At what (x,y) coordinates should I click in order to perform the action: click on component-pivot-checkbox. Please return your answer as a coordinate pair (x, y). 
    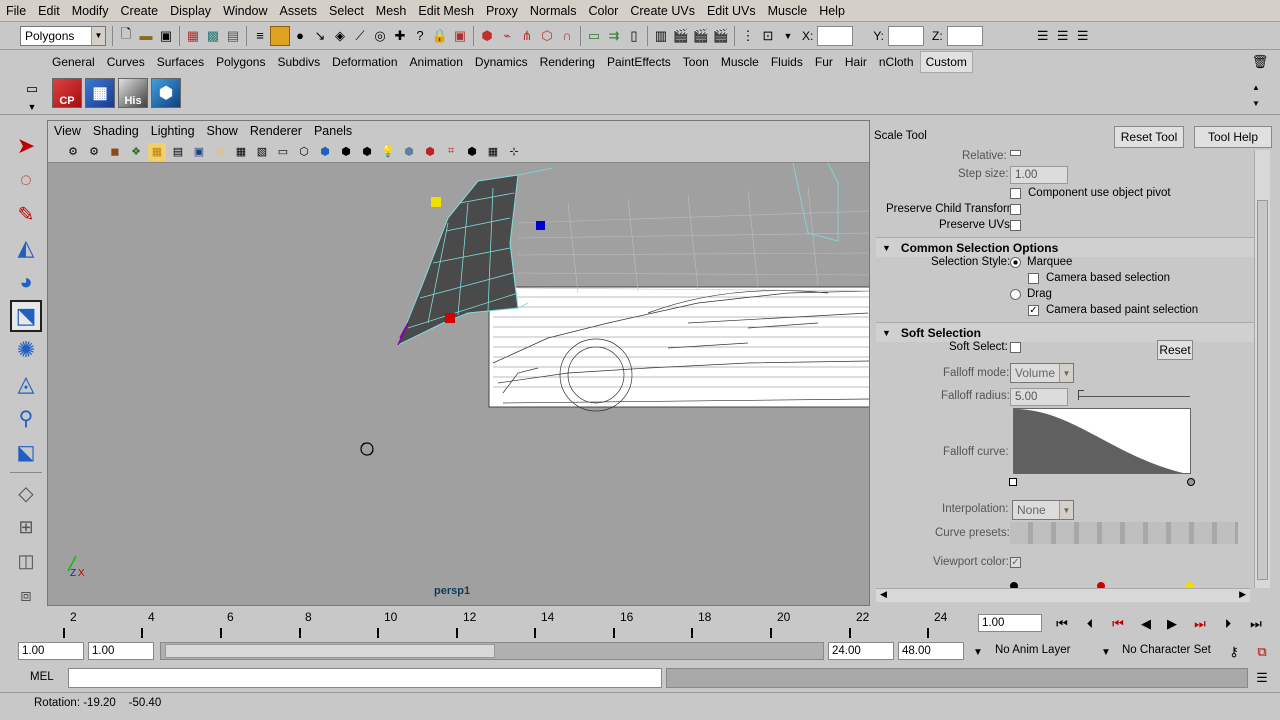
    Looking at the image, I should click on (1015, 193).